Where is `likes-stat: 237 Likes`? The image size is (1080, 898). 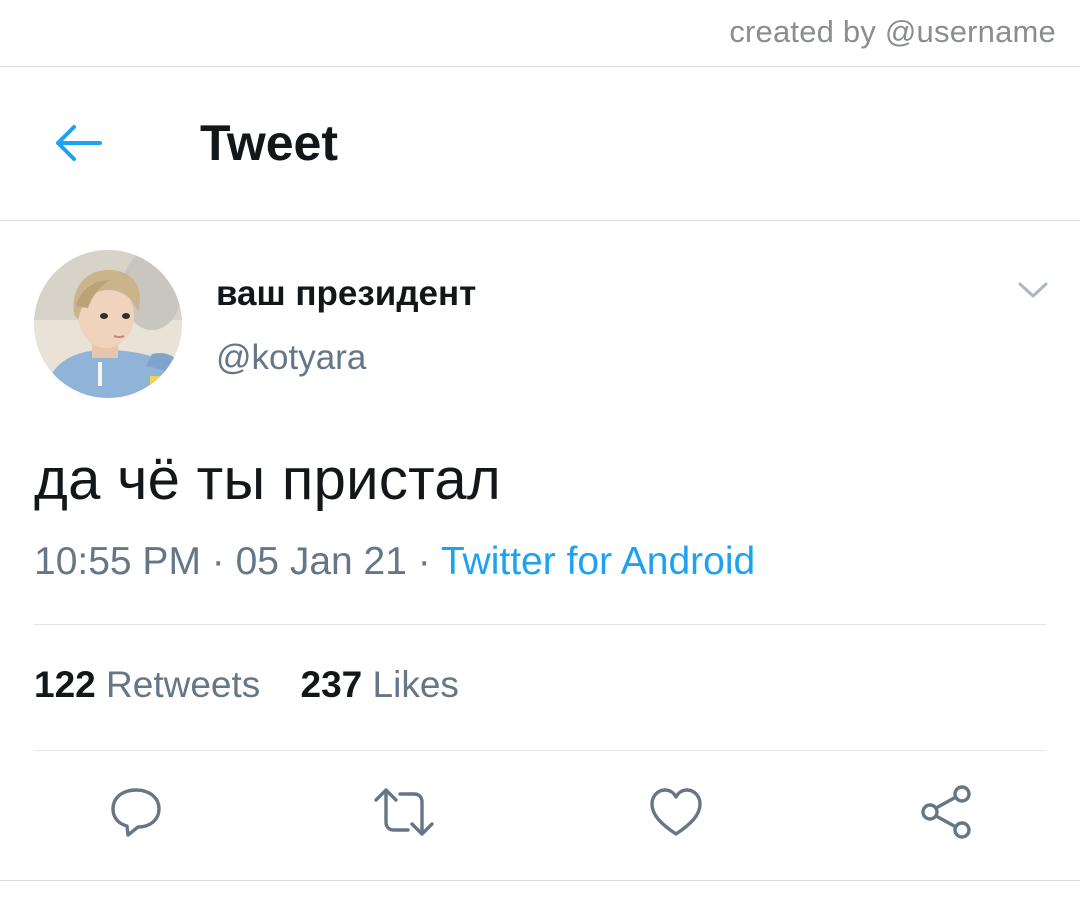
likes-stat: 237 Likes is located at coordinates (380, 685).